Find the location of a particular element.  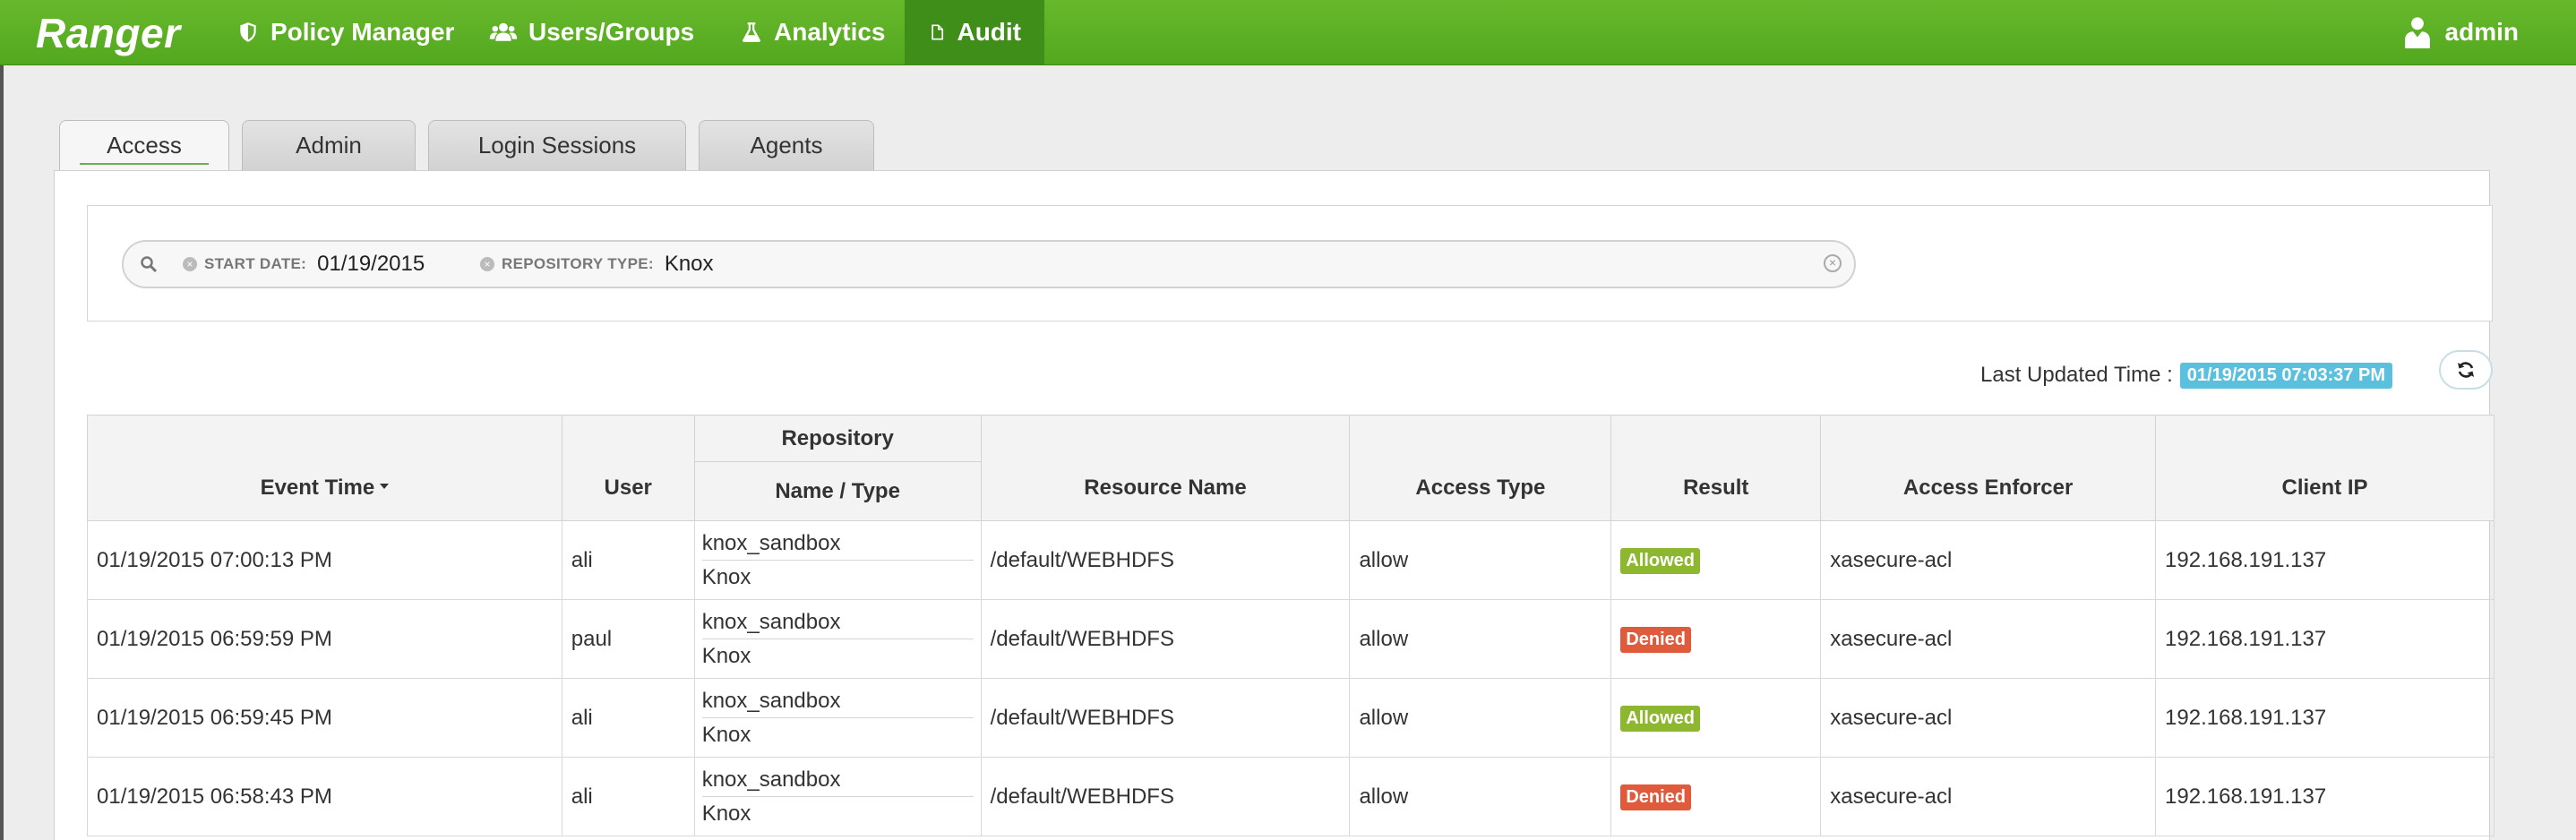

facet-value: 01/19/2015 is located at coordinates (371, 264).